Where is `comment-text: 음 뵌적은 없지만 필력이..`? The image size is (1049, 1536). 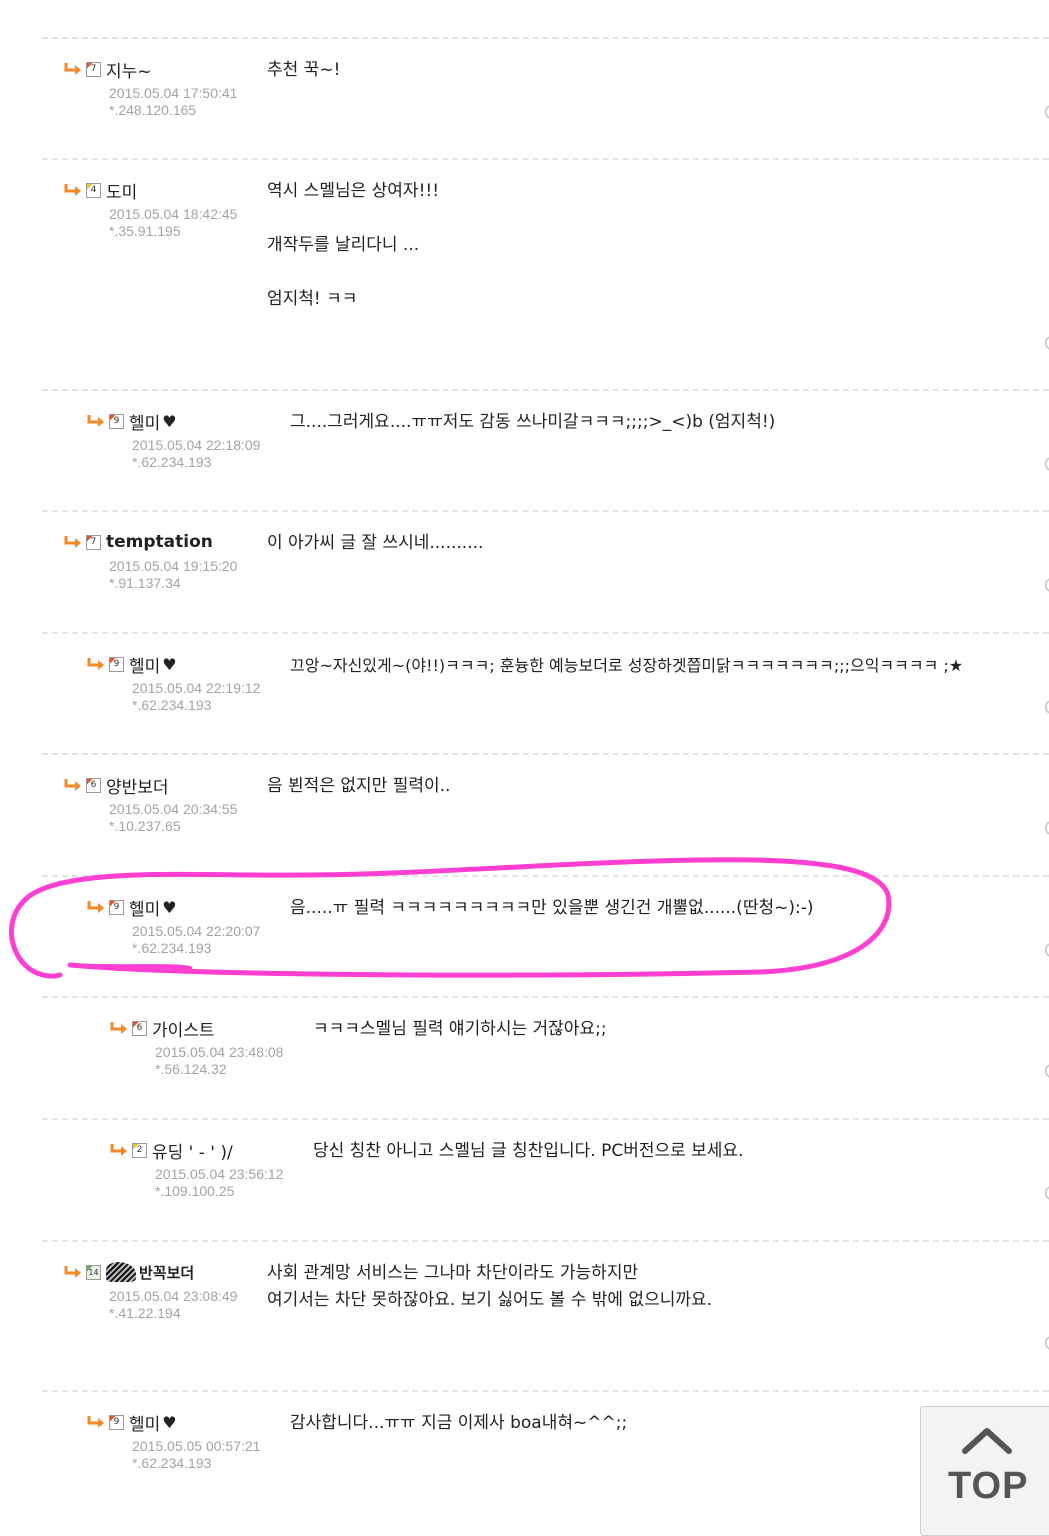
comment-text: 음 뵌적은 없지만 필력이.. is located at coordinates (359, 786).